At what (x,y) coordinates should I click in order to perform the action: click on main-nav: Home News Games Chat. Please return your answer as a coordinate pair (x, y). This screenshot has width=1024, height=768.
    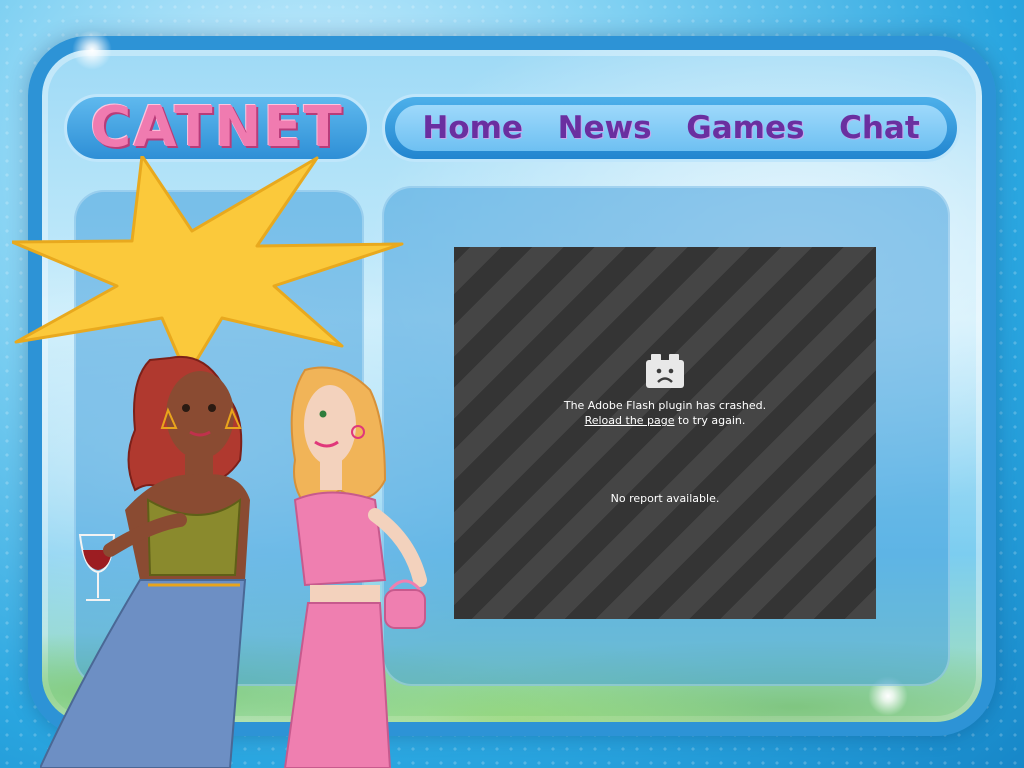
    Looking at the image, I should click on (671, 128).